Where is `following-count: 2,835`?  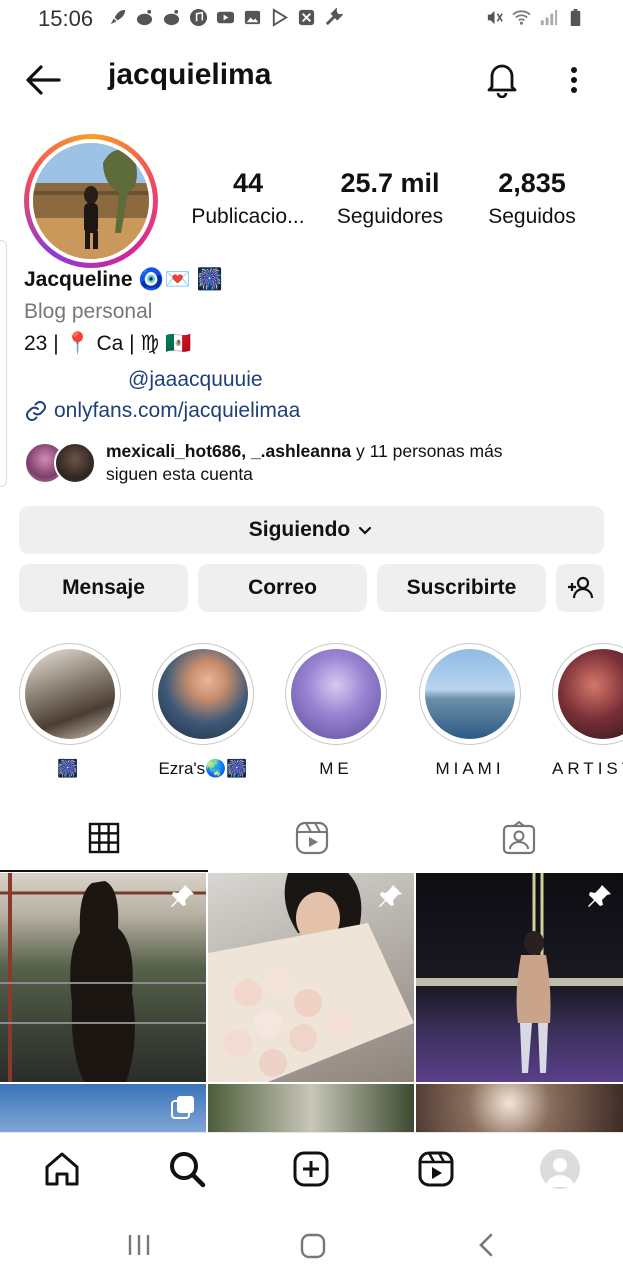
following-count: 2,835 is located at coordinates (532, 183).